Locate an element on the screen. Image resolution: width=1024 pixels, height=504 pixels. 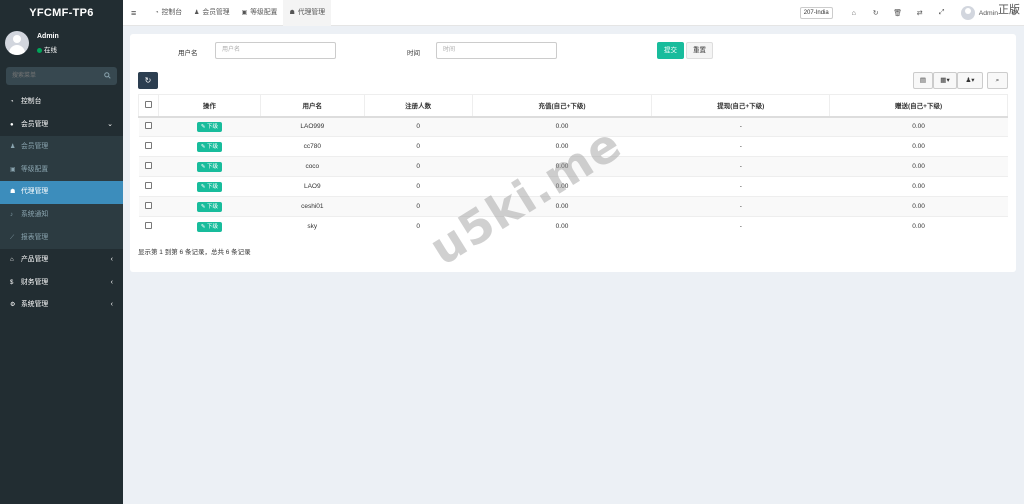
pagination-summary: 显示第 1 到第 6 条记录，总共 6 条记录 is located at coordinates (194, 252).